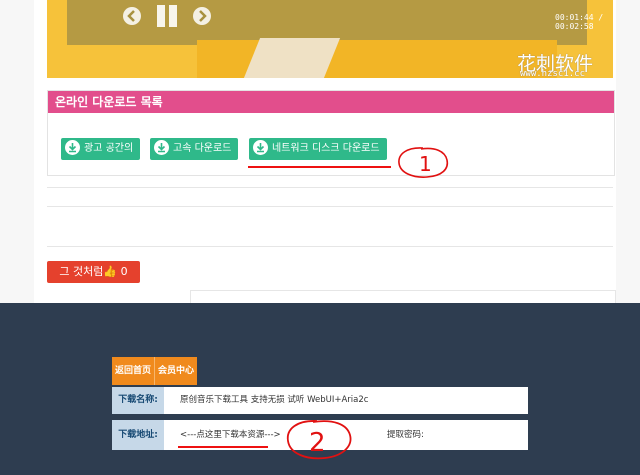 The image size is (640, 475). Describe the element at coordinates (403, 297) in the screenshot. I see `content-card` at that location.